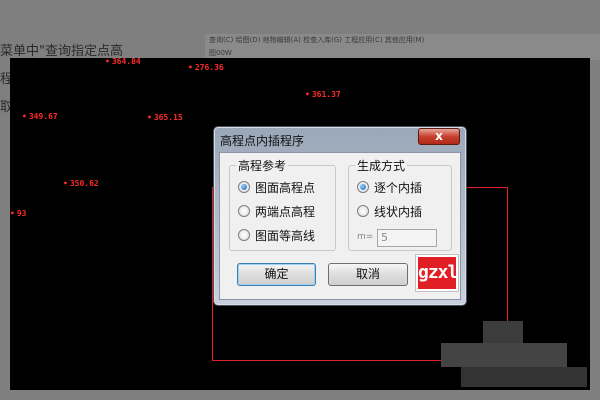 The image size is (600, 400). What do you see at coordinates (398, 187) in the screenshot?
I see `radio-label: 逐个内插` at bounding box center [398, 187].